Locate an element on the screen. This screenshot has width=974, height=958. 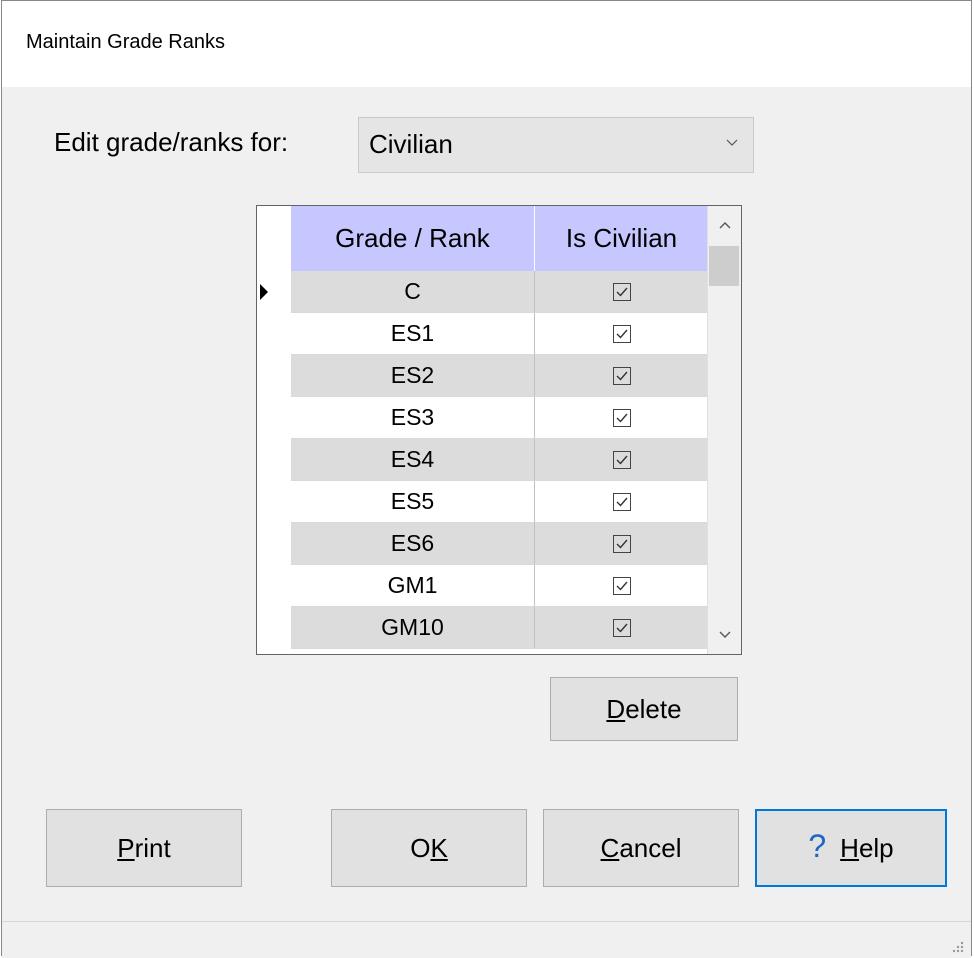
ok-button: OK is located at coordinates (429, 848).